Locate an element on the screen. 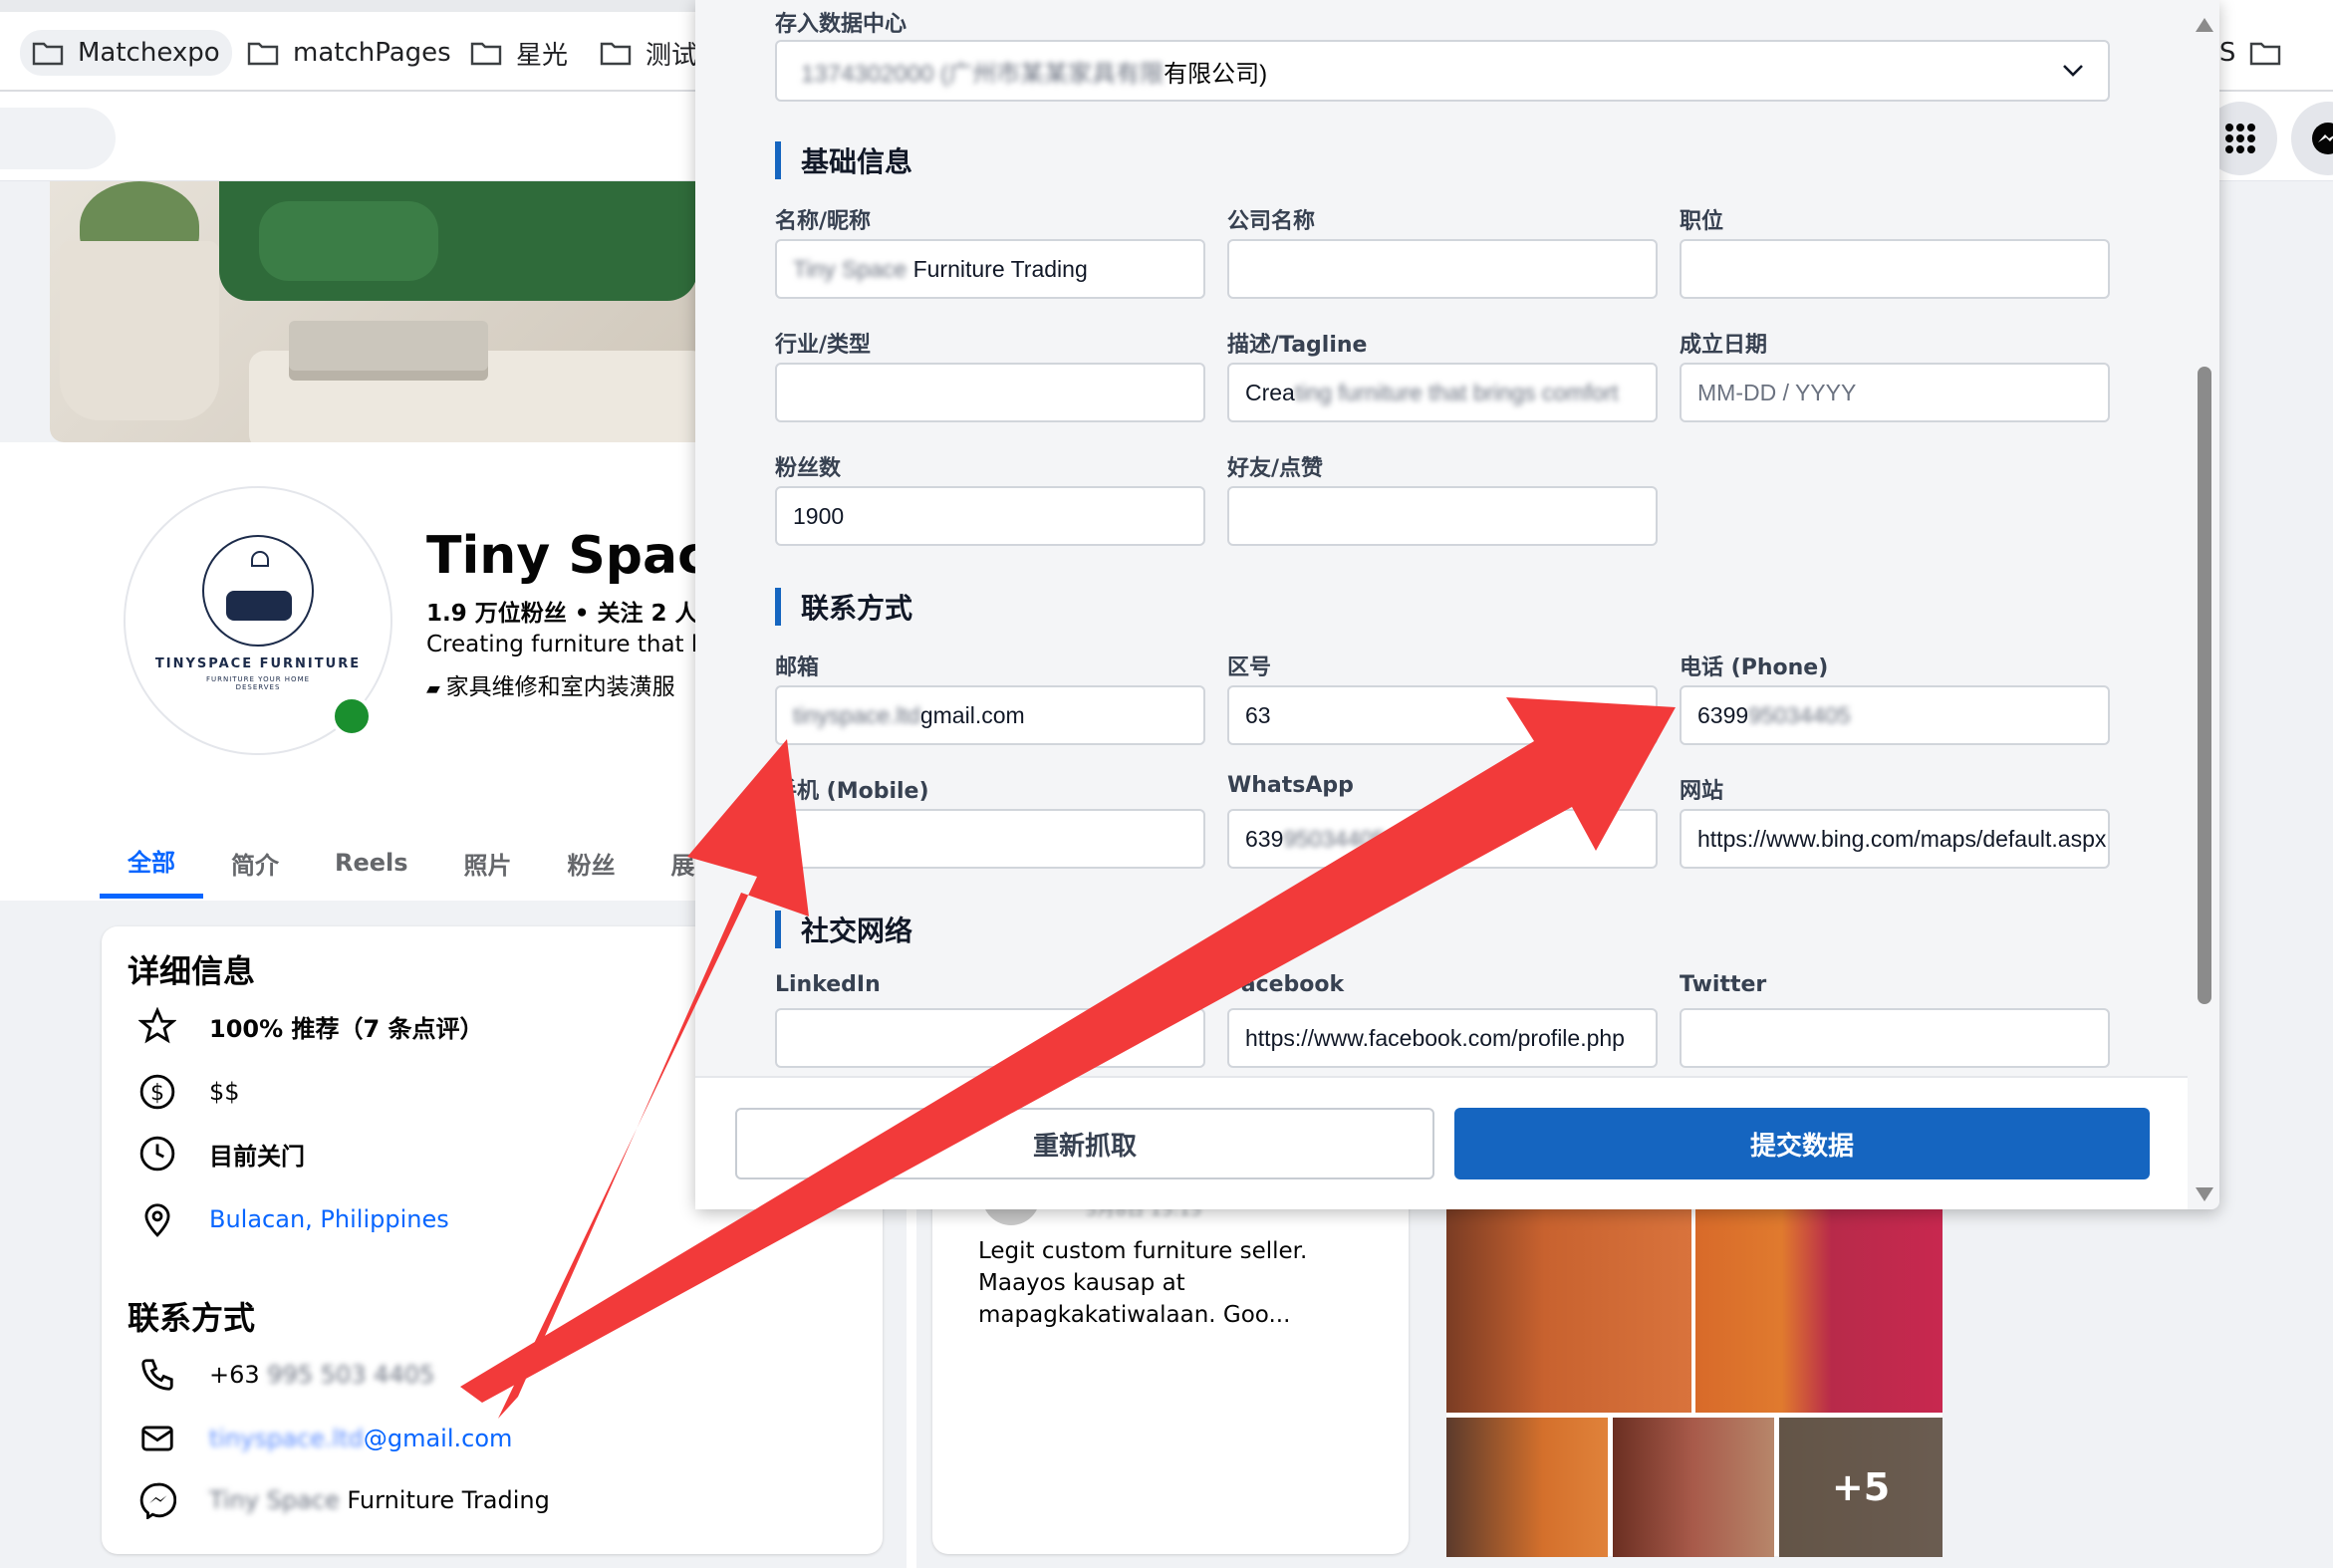 The width and height of the screenshot is (2333, 1568). website-label: 网站 is located at coordinates (1702, 791).